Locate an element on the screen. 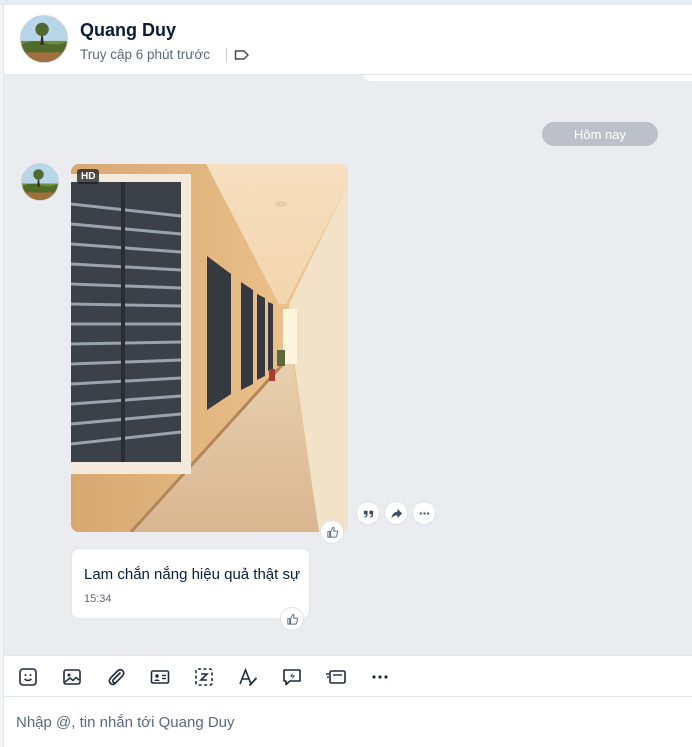 The width and height of the screenshot is (692, 747). tag-icon is located at coordinates (242, 55).